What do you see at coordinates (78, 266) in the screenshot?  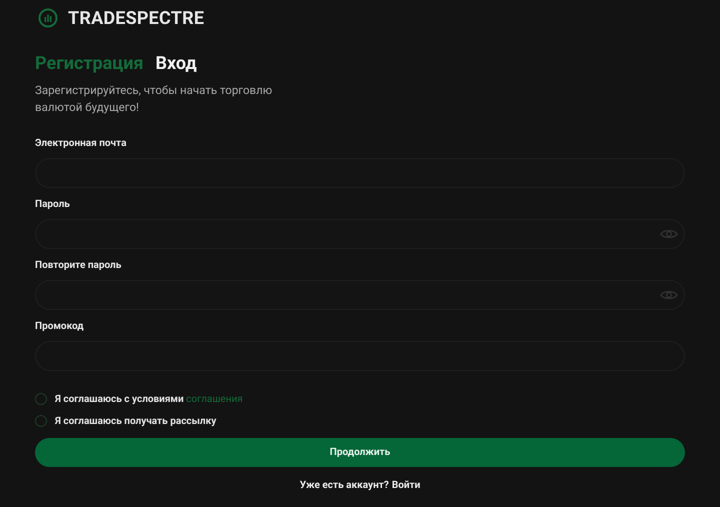 I see `field-label: Повторите пароль` at bounding box center [78, 266].